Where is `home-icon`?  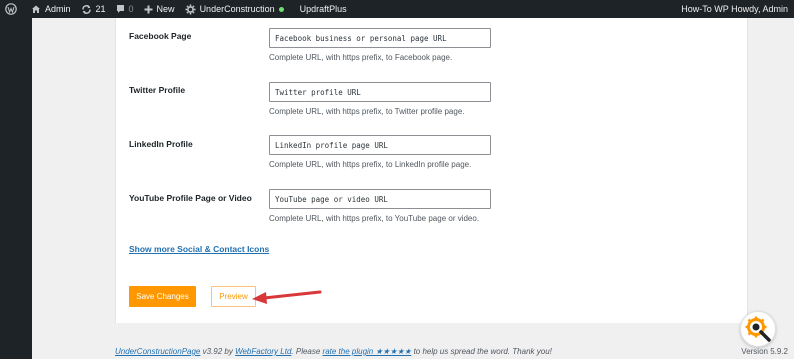 home-icon is located at coordinates (36, 9).